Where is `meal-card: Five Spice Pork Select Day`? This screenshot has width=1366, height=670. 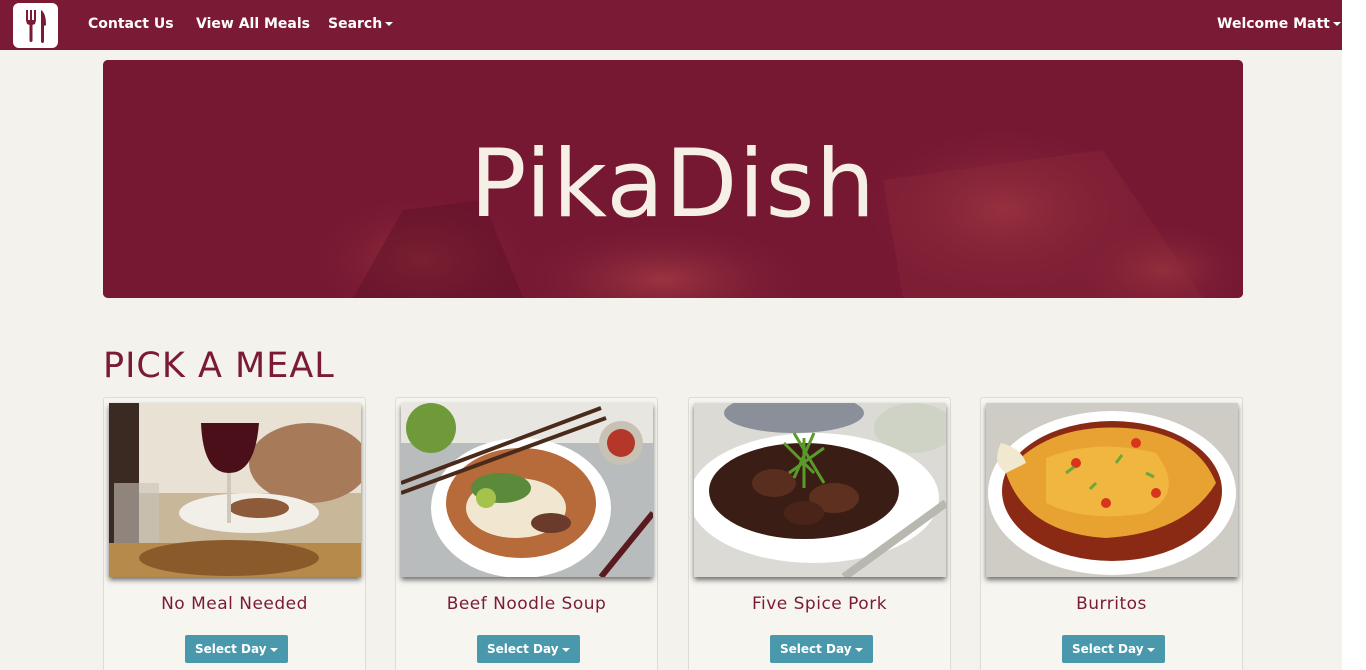 meal-card: Five Spice Pork Select Day is located at coordinates (819, 533).